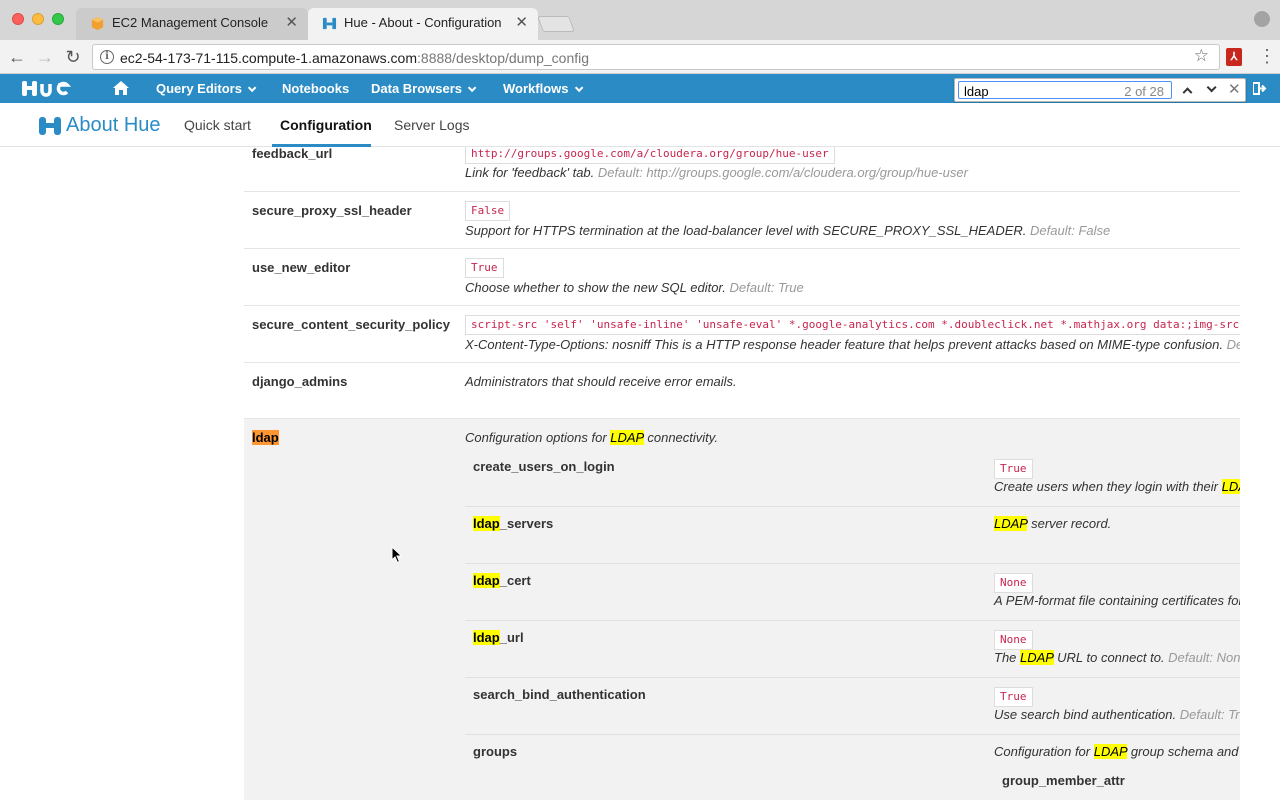 The height and width of the screenshot is (800, 1280). I want to click on new-tab-button, so click(556, 24).